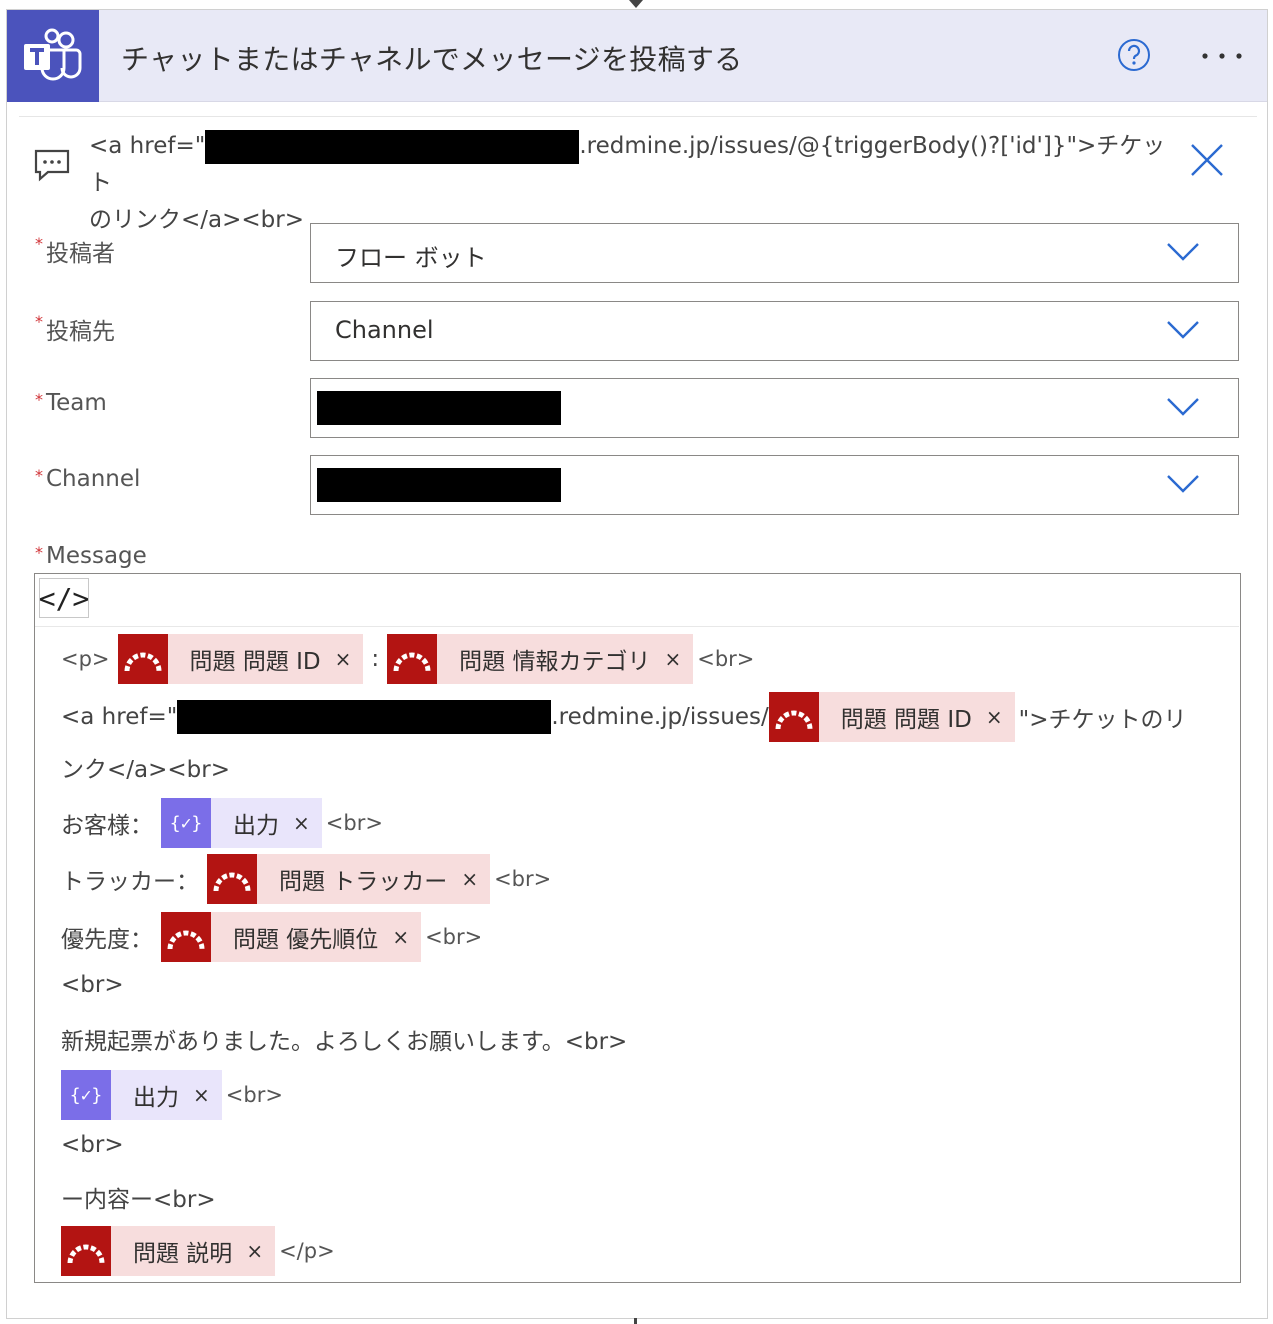  What do you see at coordinates (774, 253) in the screenshot?
I see `poster-dropdown: フロー ボット` at bounding box center [774, 253].